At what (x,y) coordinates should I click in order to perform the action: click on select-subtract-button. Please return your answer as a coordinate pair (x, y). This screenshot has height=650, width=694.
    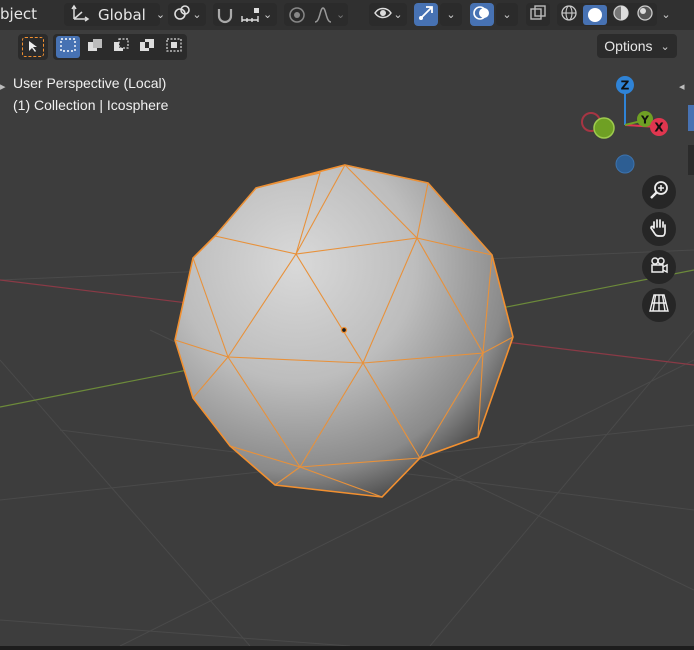
    Looking at the image, I should click on (121, 47).